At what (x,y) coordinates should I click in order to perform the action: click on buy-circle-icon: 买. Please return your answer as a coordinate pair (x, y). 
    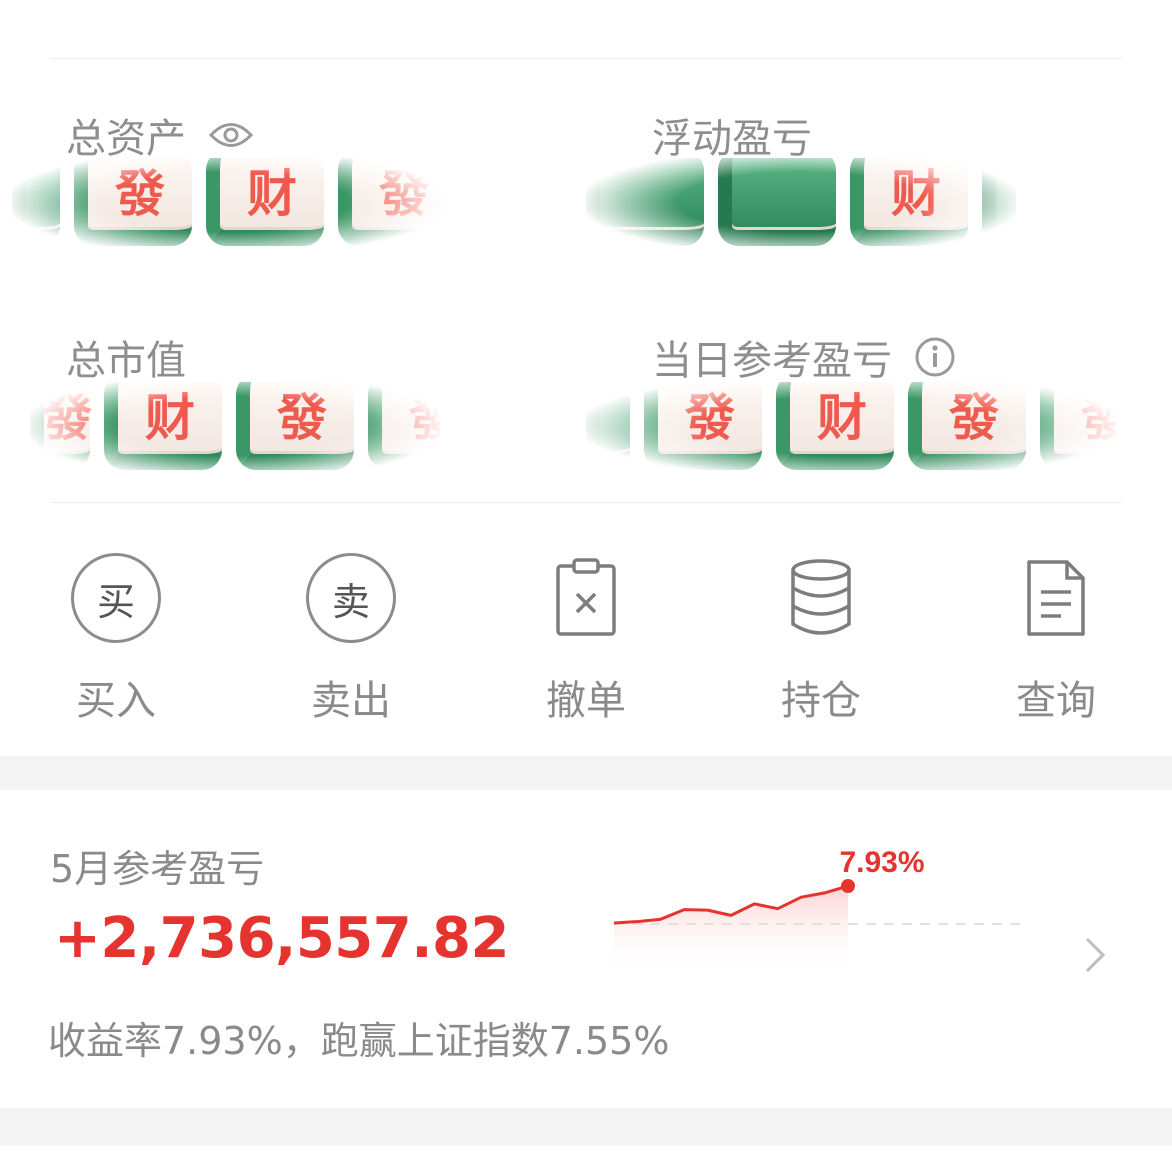
    Looking at the image, I should click on (116, 598).